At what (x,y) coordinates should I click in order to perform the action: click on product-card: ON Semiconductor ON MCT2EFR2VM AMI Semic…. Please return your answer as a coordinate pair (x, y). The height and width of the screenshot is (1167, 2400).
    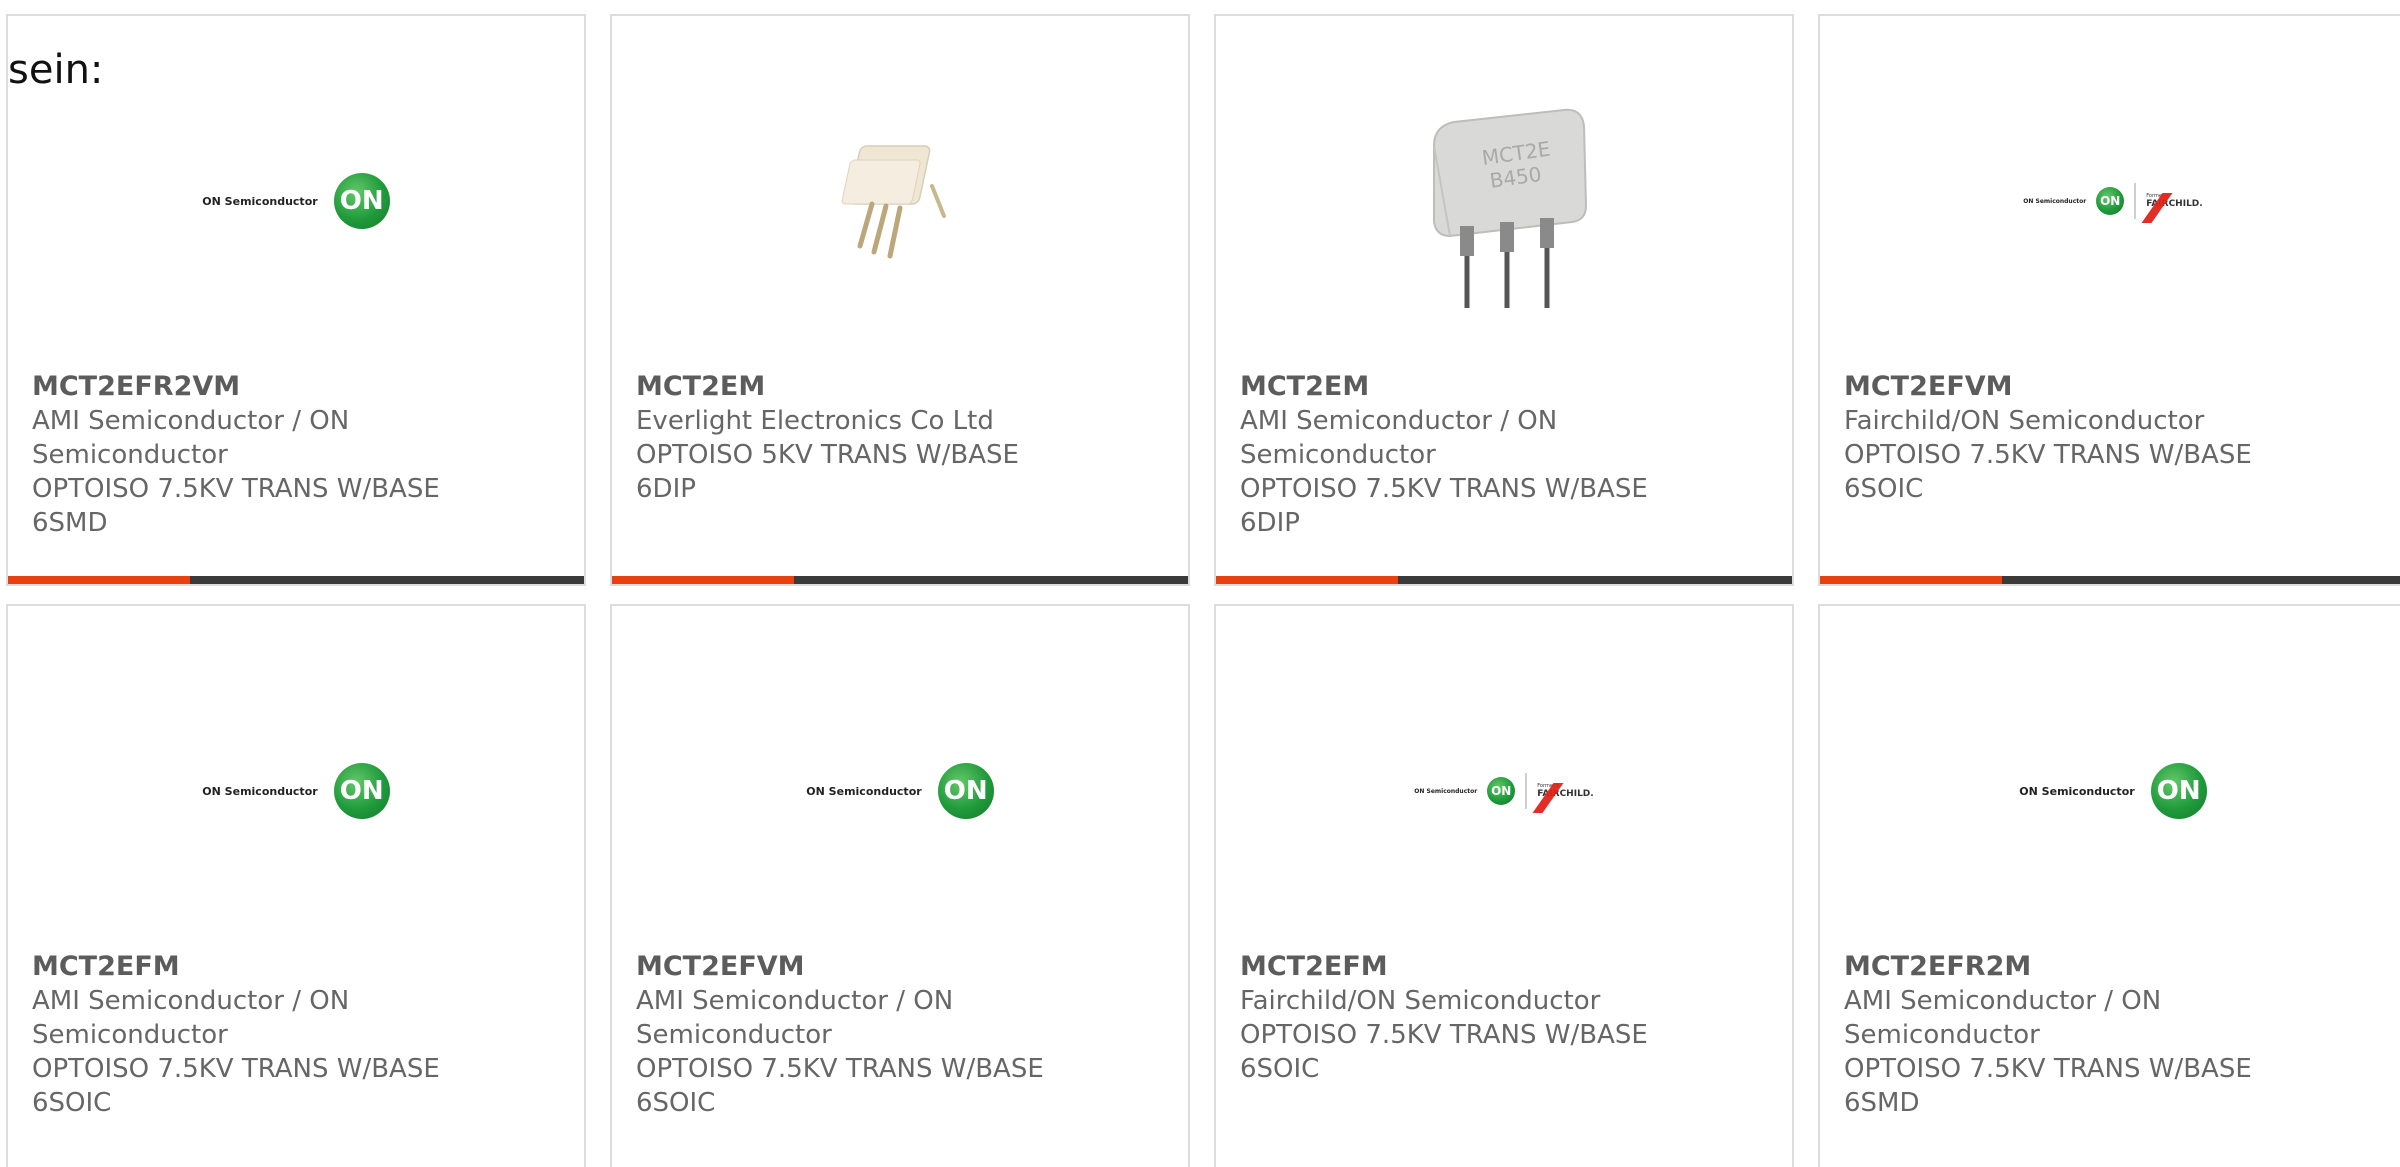
    Looking at the image, I should click on (296, 300).